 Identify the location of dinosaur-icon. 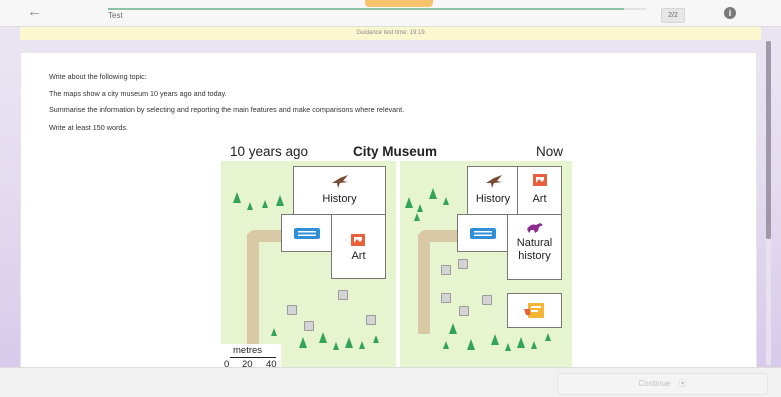
(535, 228).